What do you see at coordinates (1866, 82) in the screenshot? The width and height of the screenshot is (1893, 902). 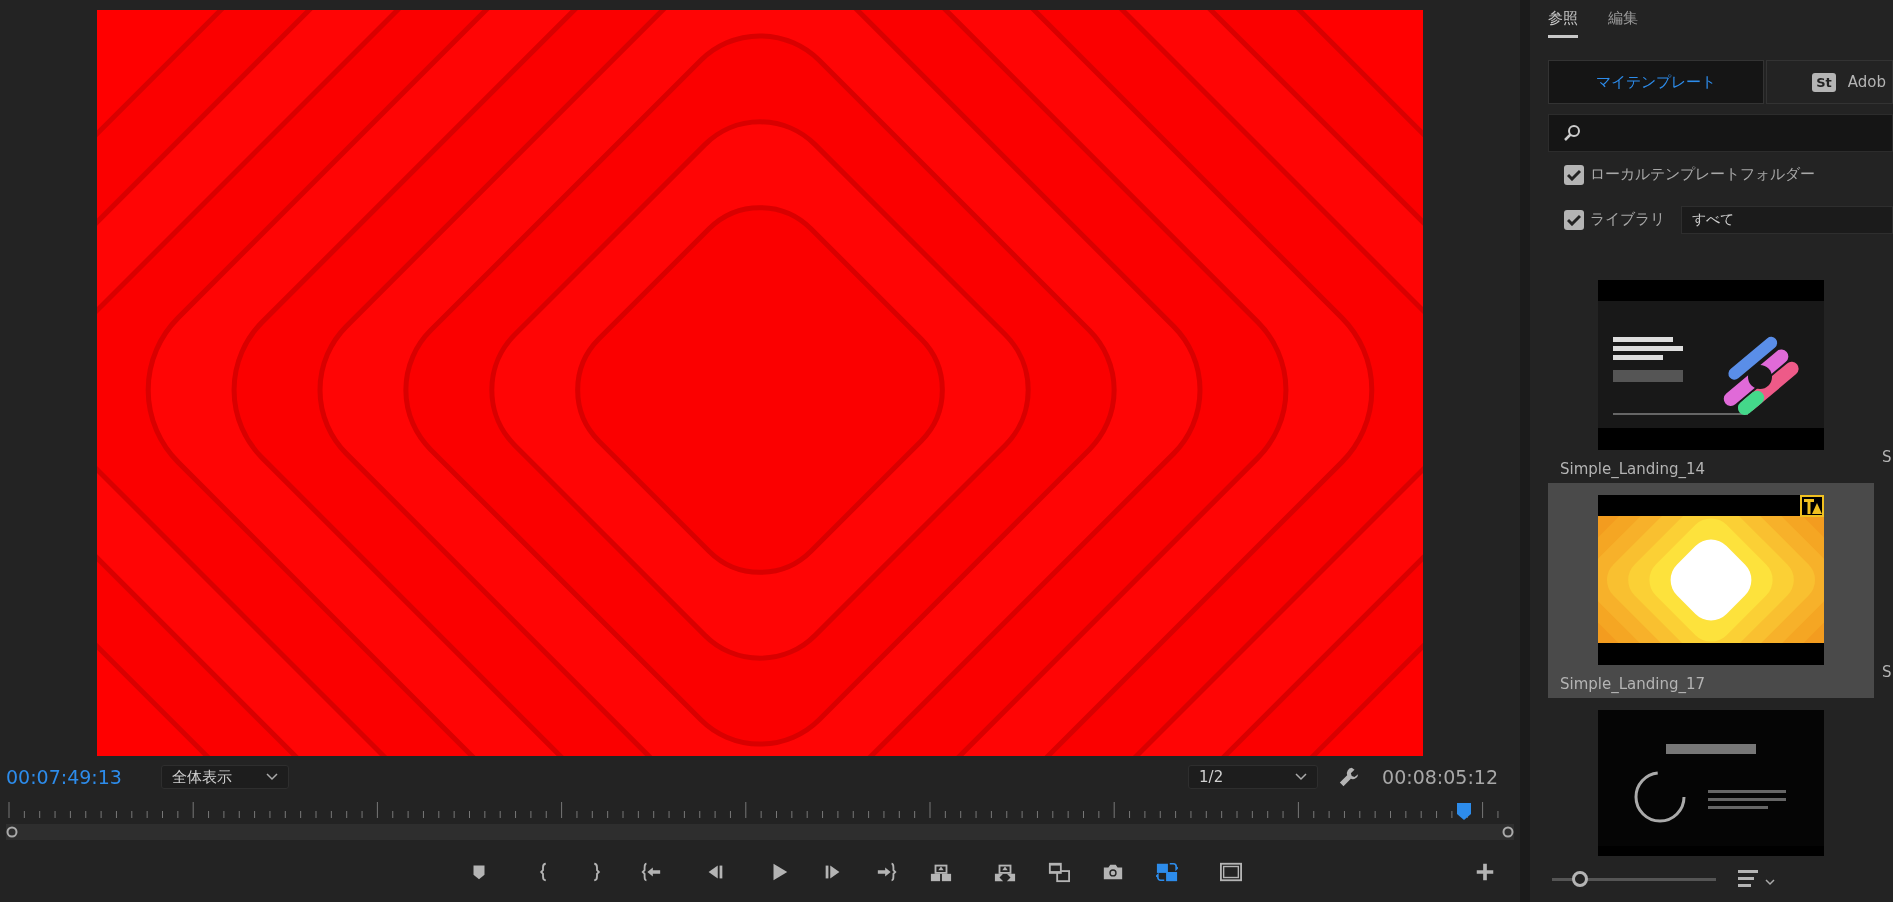 I see `source-label: Adob` at bounding box center [1866, 82].